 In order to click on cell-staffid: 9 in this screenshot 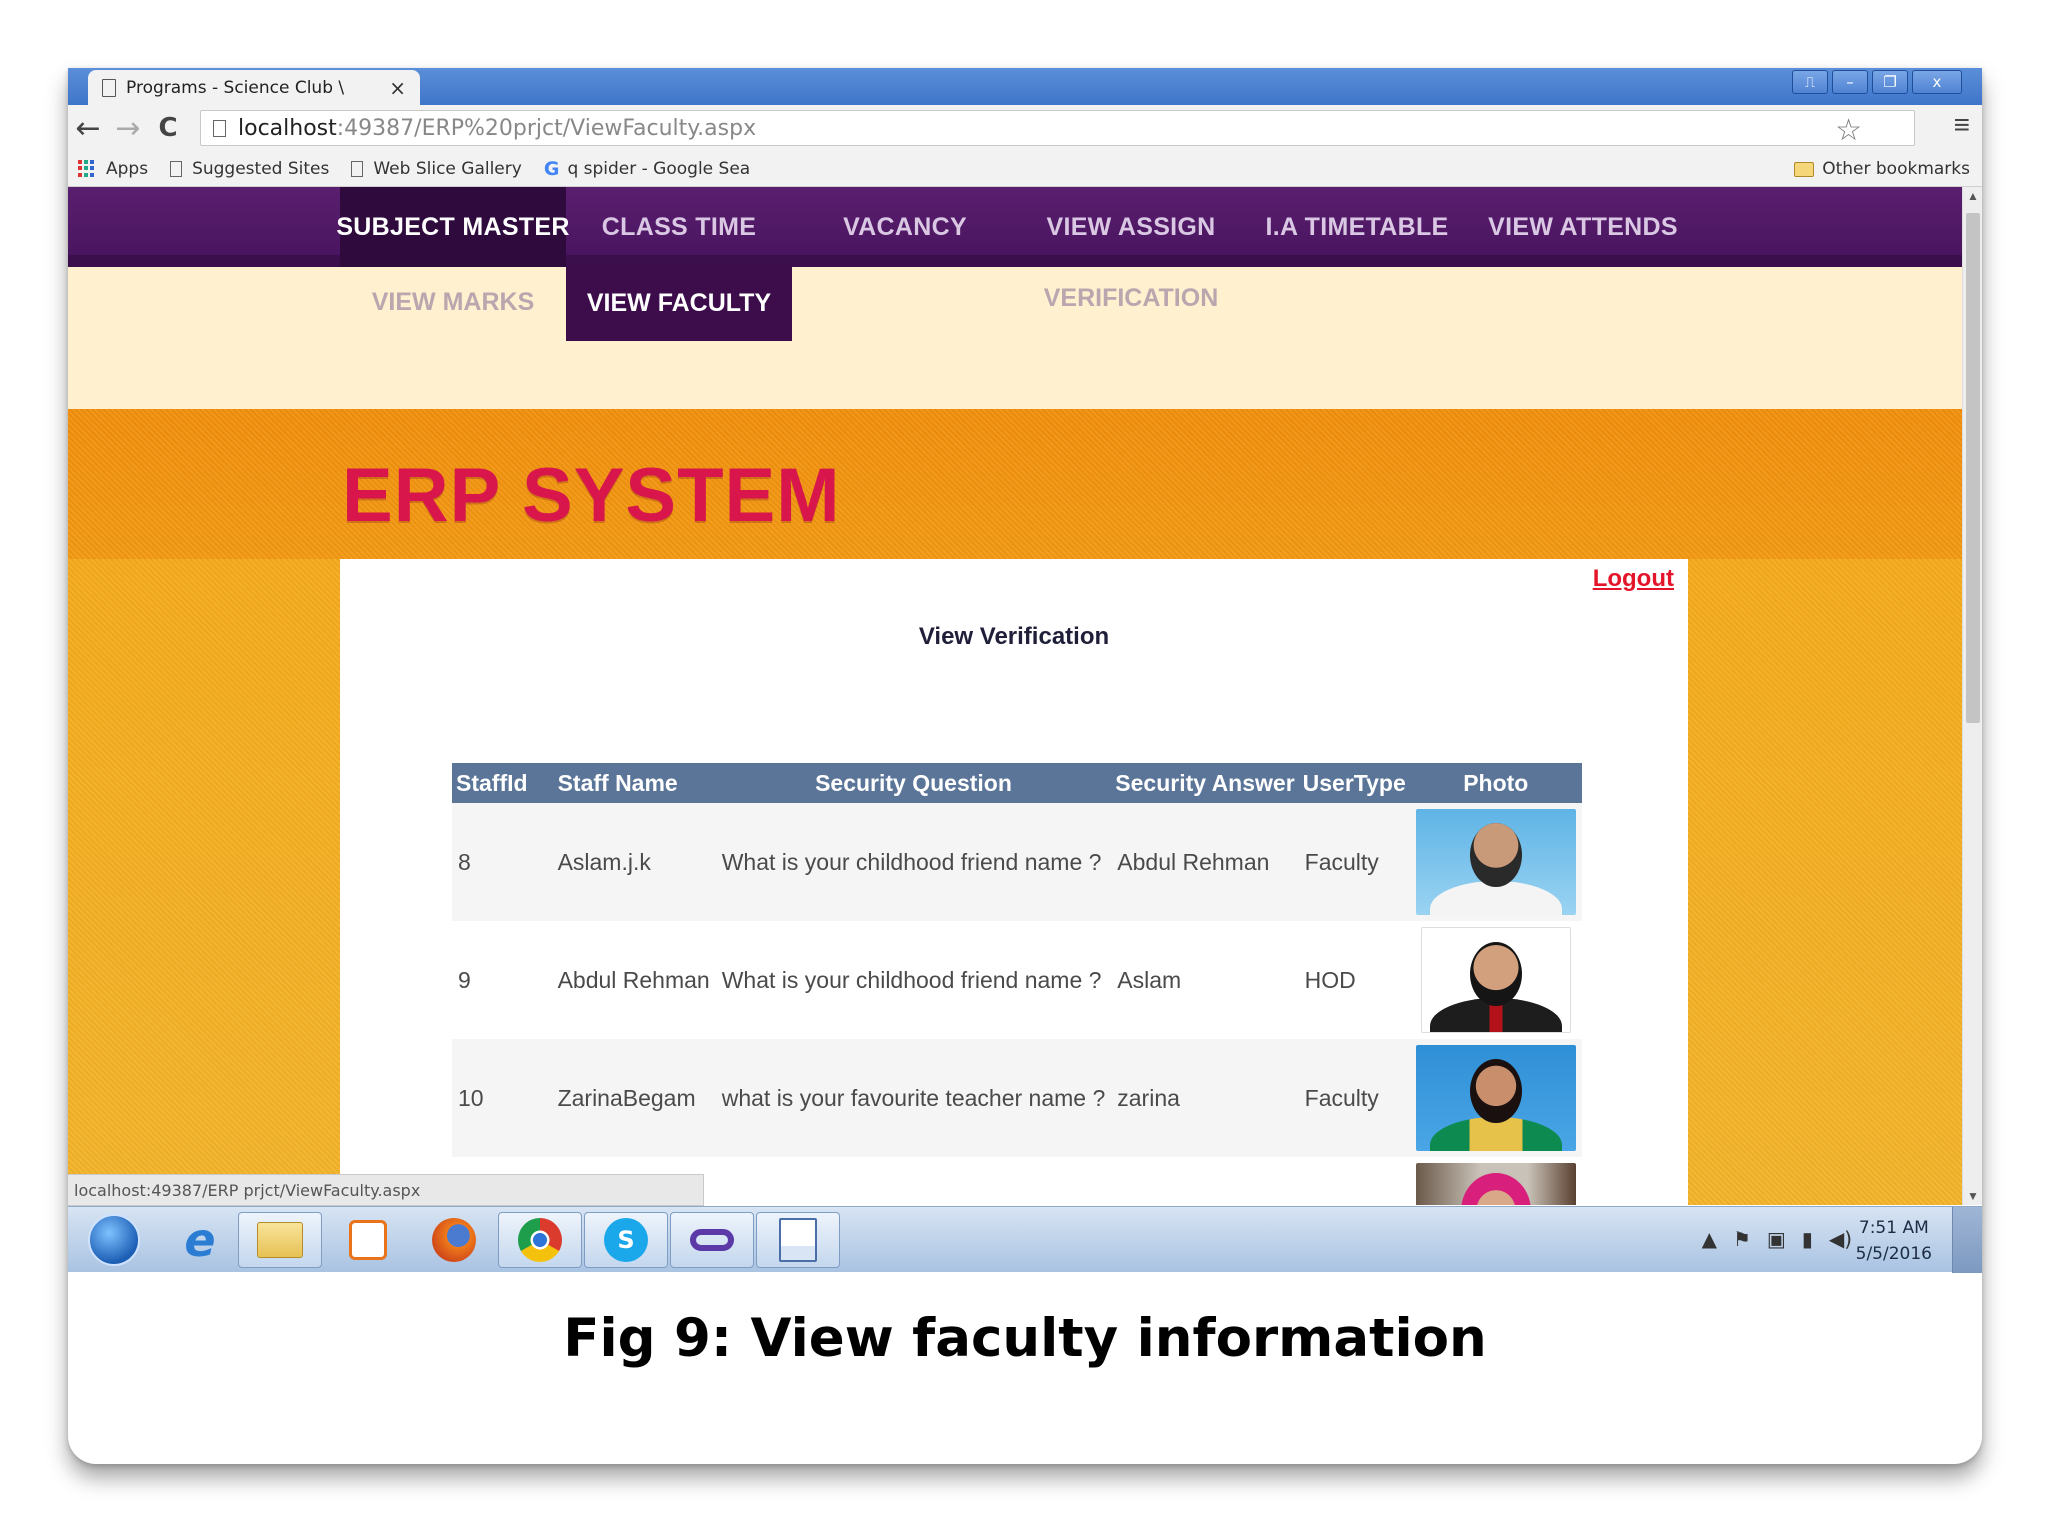, I will do `click(492, 980)`.